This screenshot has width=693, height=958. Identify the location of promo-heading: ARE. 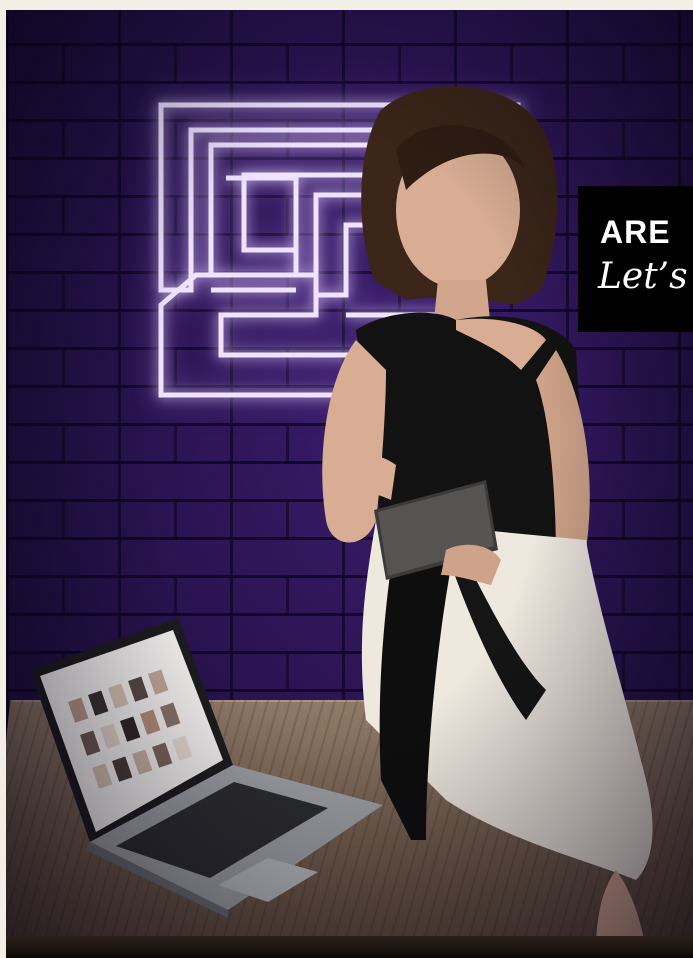
(635, 232).